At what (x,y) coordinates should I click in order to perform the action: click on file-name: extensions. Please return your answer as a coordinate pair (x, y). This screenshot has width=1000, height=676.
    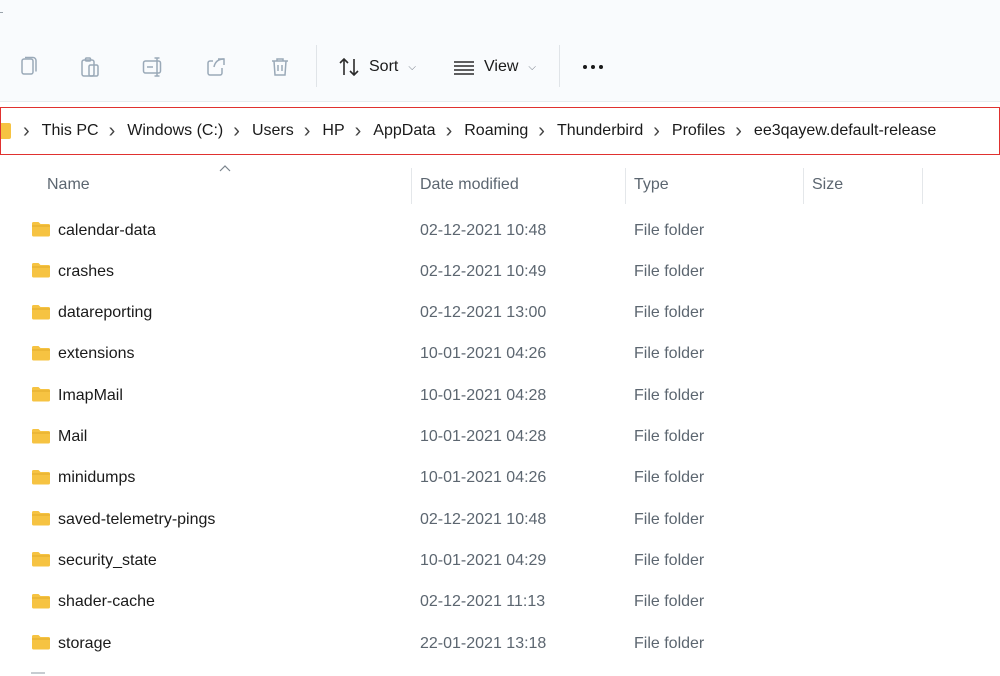
    Looking at the image, I should click on (96, 354).